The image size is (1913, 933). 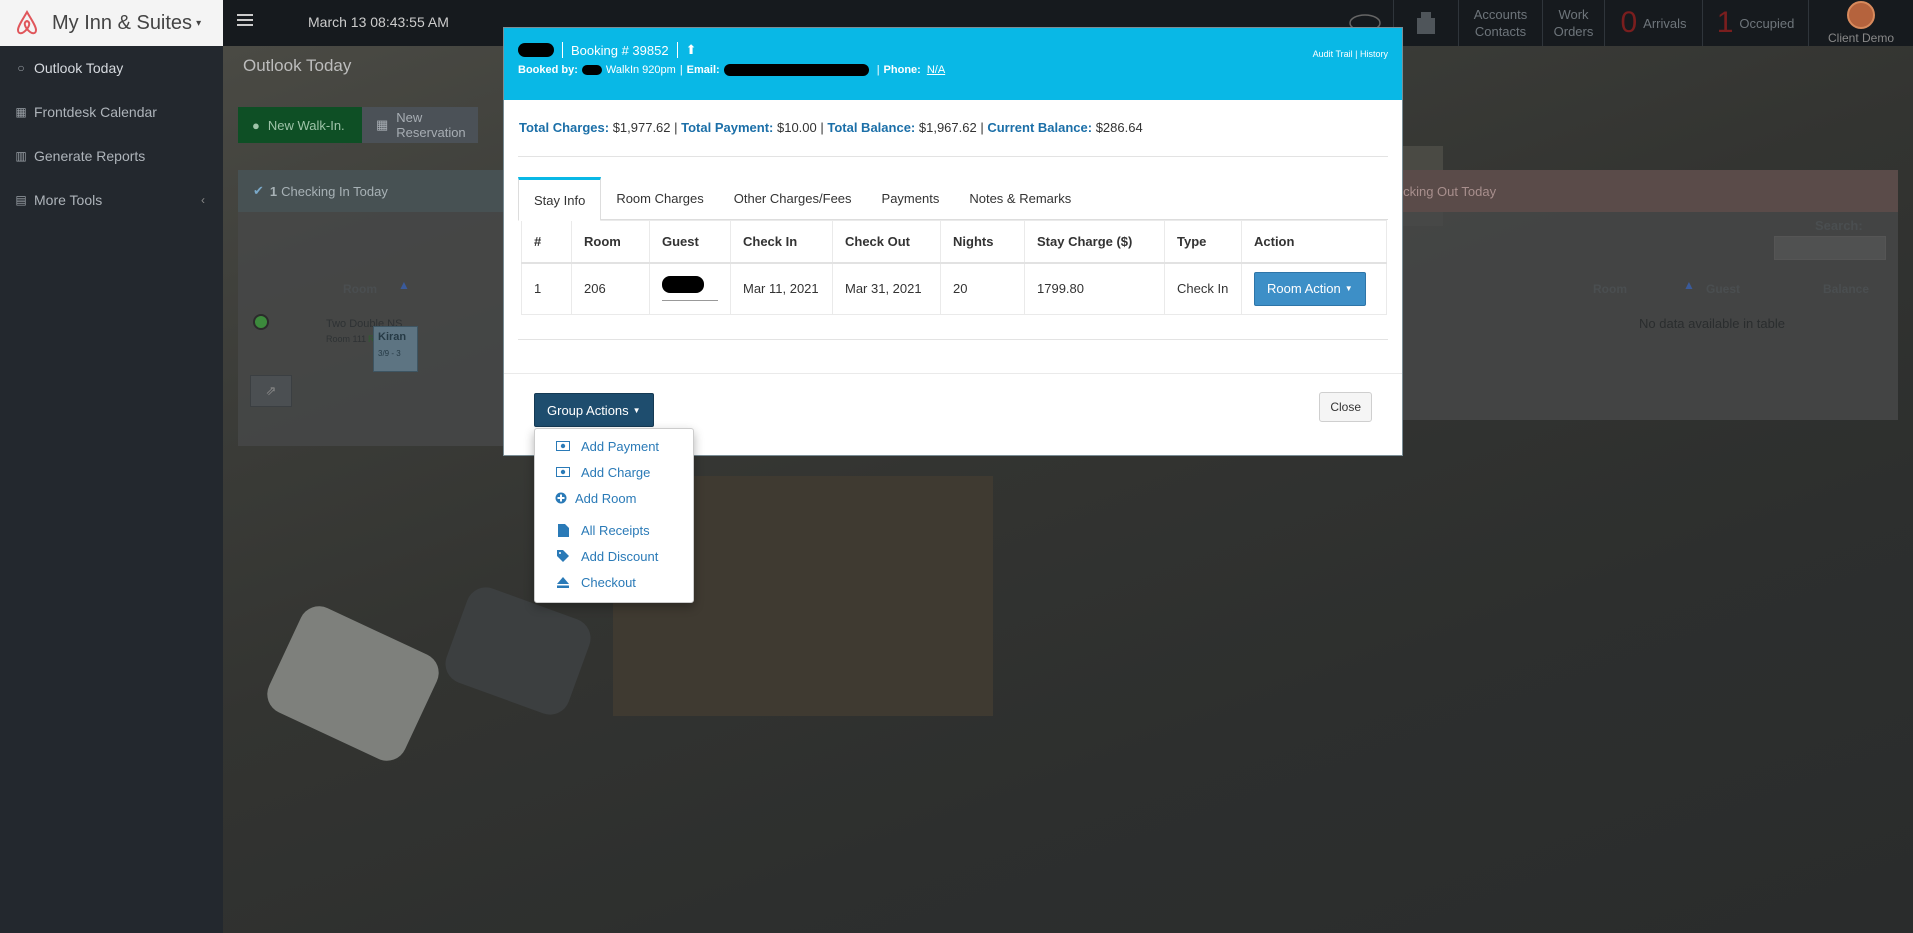 I want to click on checking-out-header: 0 Checking Out Today, so click(x=1625, y=191).